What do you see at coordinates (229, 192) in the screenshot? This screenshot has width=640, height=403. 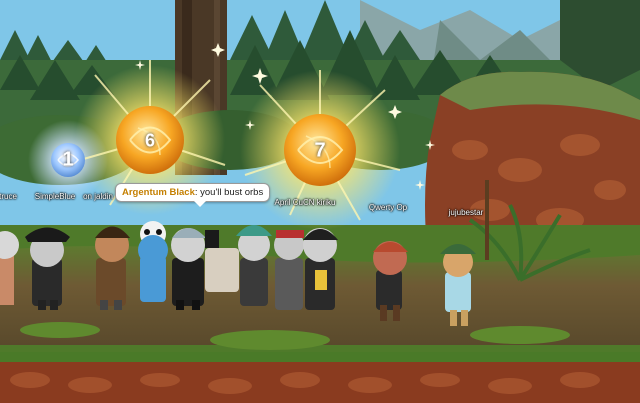 I see `chat-message: : you'll bust orbs` at bounding box center [229, 192].